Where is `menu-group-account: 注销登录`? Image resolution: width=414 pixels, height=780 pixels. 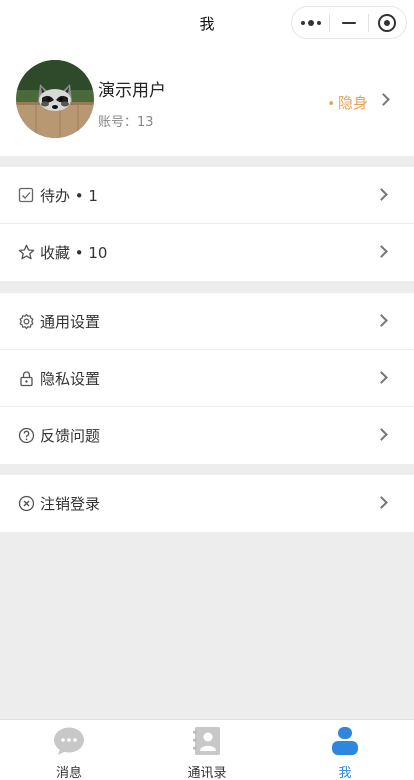
menu-group-account: 注销登录 is located at coordinates (207, 503).